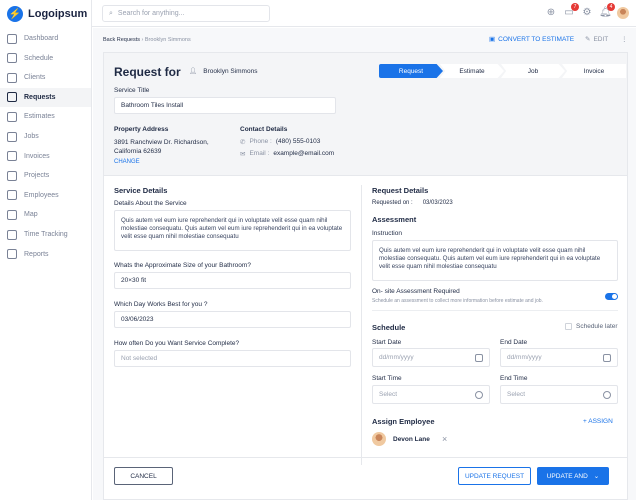 Image resolution: width=636 pixels, height=500 pixels. Describe the element at coordinates (132, 90) in the screenshot. I see `service-title-label: Service Title` at that location.